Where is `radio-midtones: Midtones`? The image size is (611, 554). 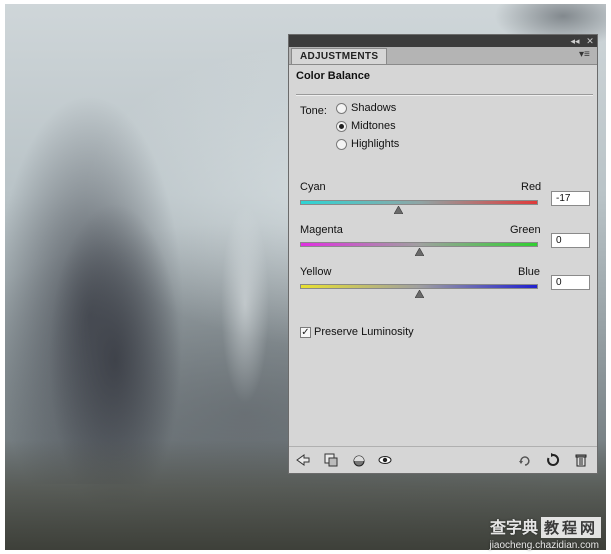
radio-midtones: Midtones is located at coordinates (366, 126).